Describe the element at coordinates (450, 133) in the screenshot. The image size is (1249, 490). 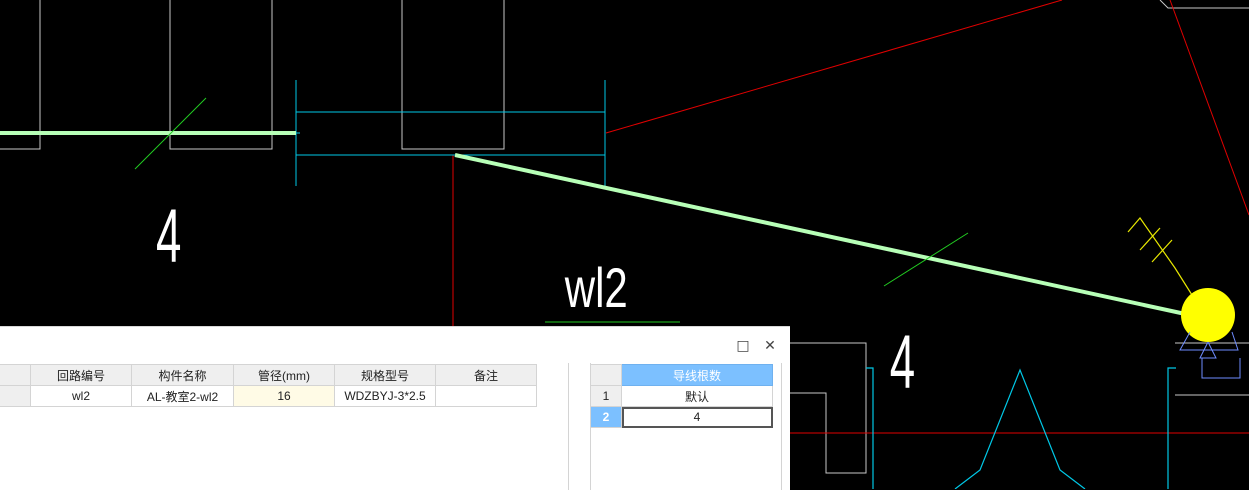
I see `cyan-junction-box` at that location.